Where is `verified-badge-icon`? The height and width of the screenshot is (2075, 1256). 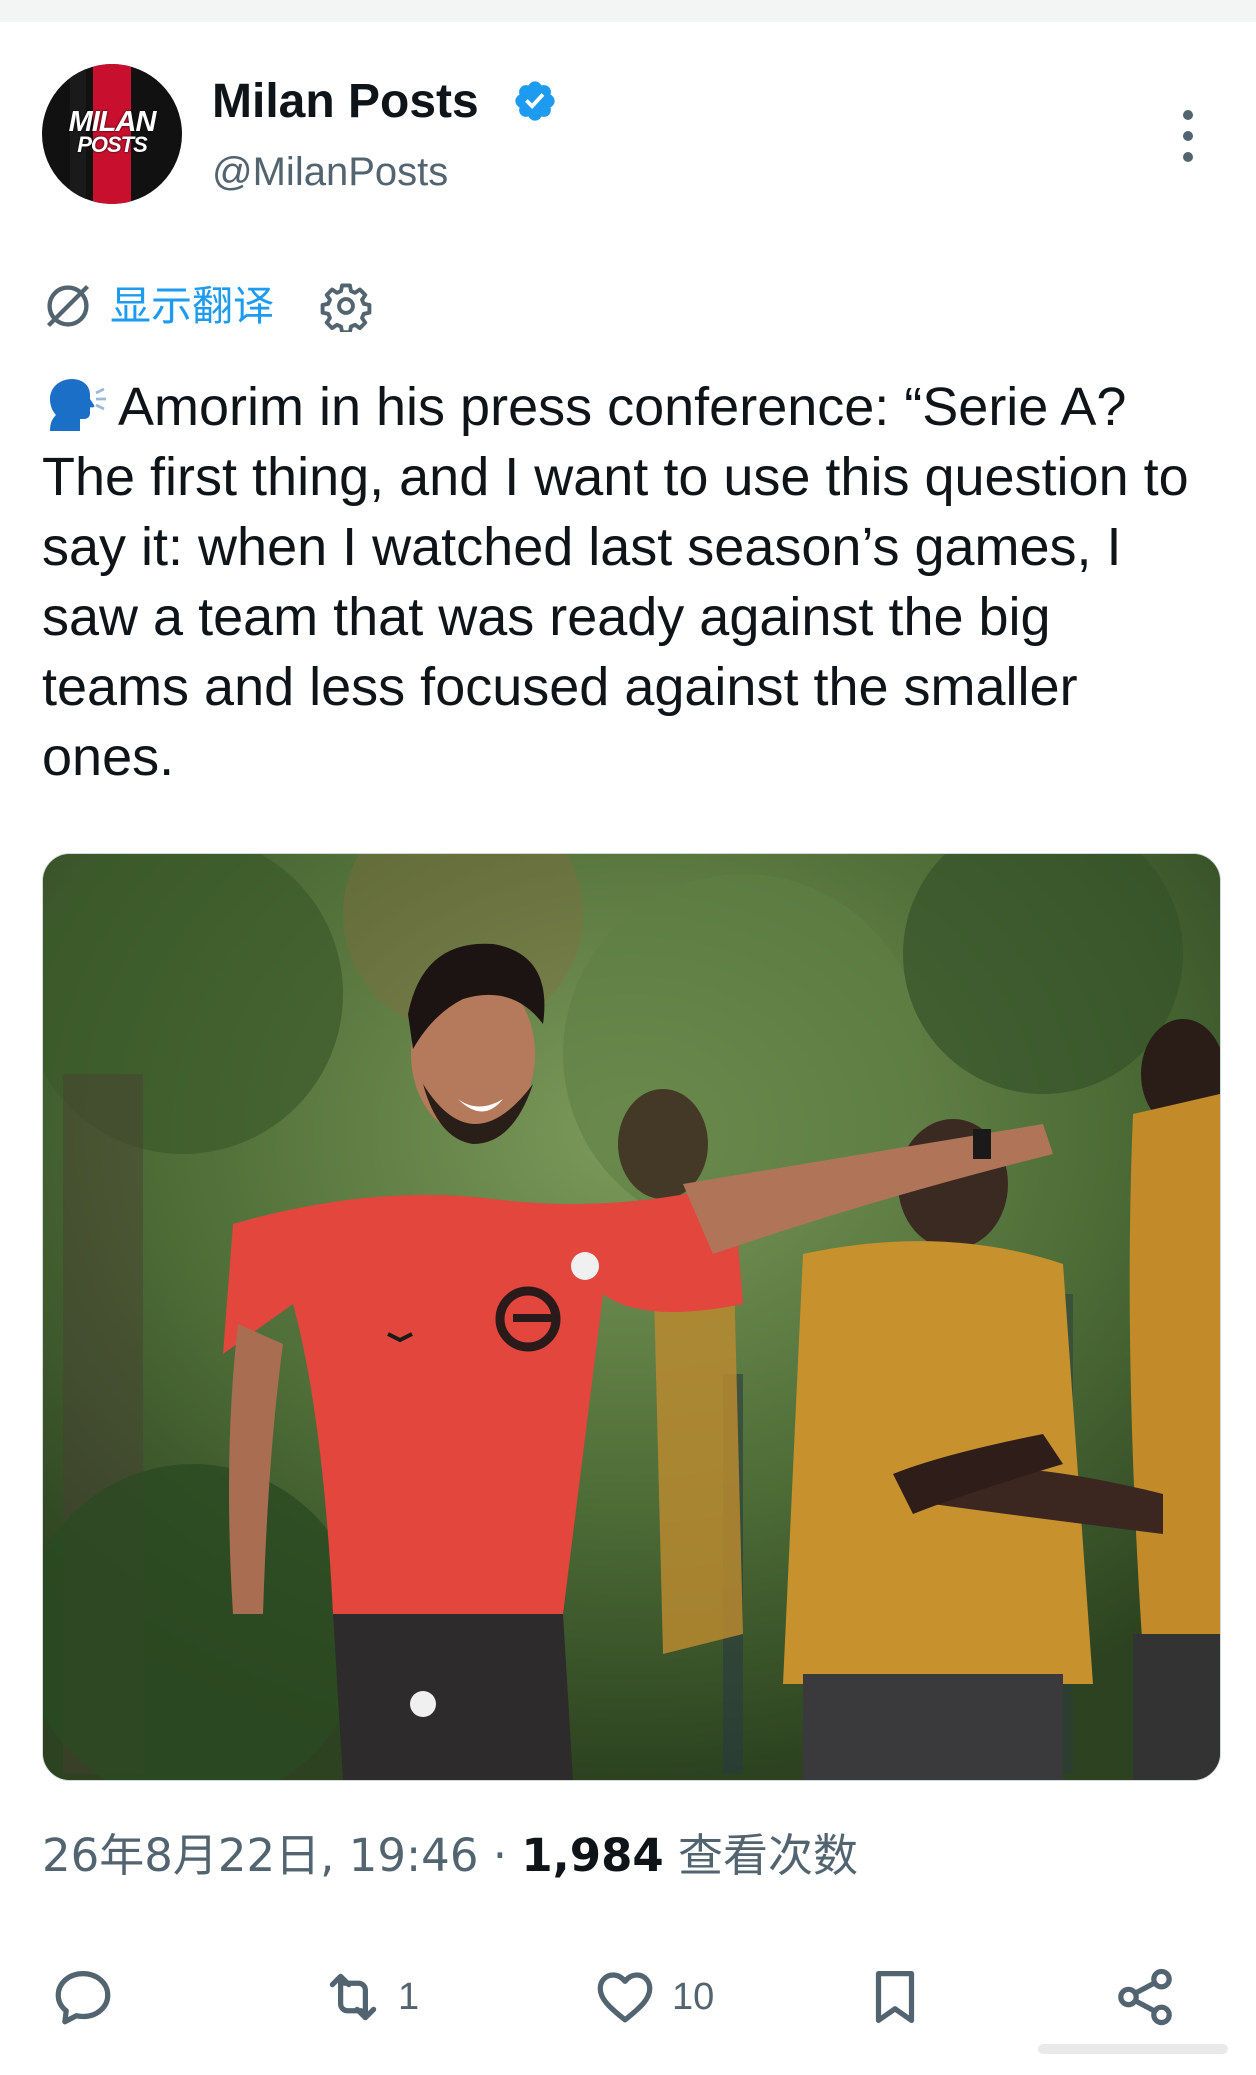
verified-badge-icon is located at coordinates (535, 101).